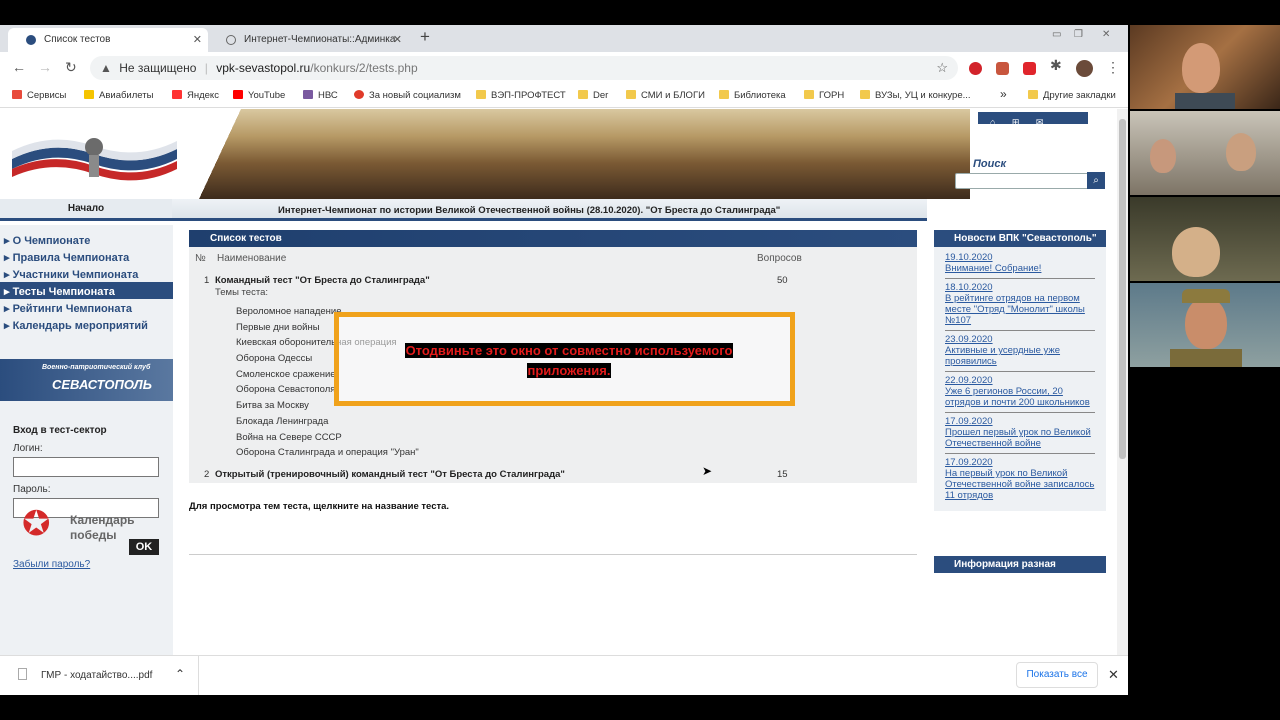 The width and height of the screenshot is (1280, 720). Describe the element at coordinates (779, 258) in the screenshot. I see `column-header-questions: Вопросов` at that location.